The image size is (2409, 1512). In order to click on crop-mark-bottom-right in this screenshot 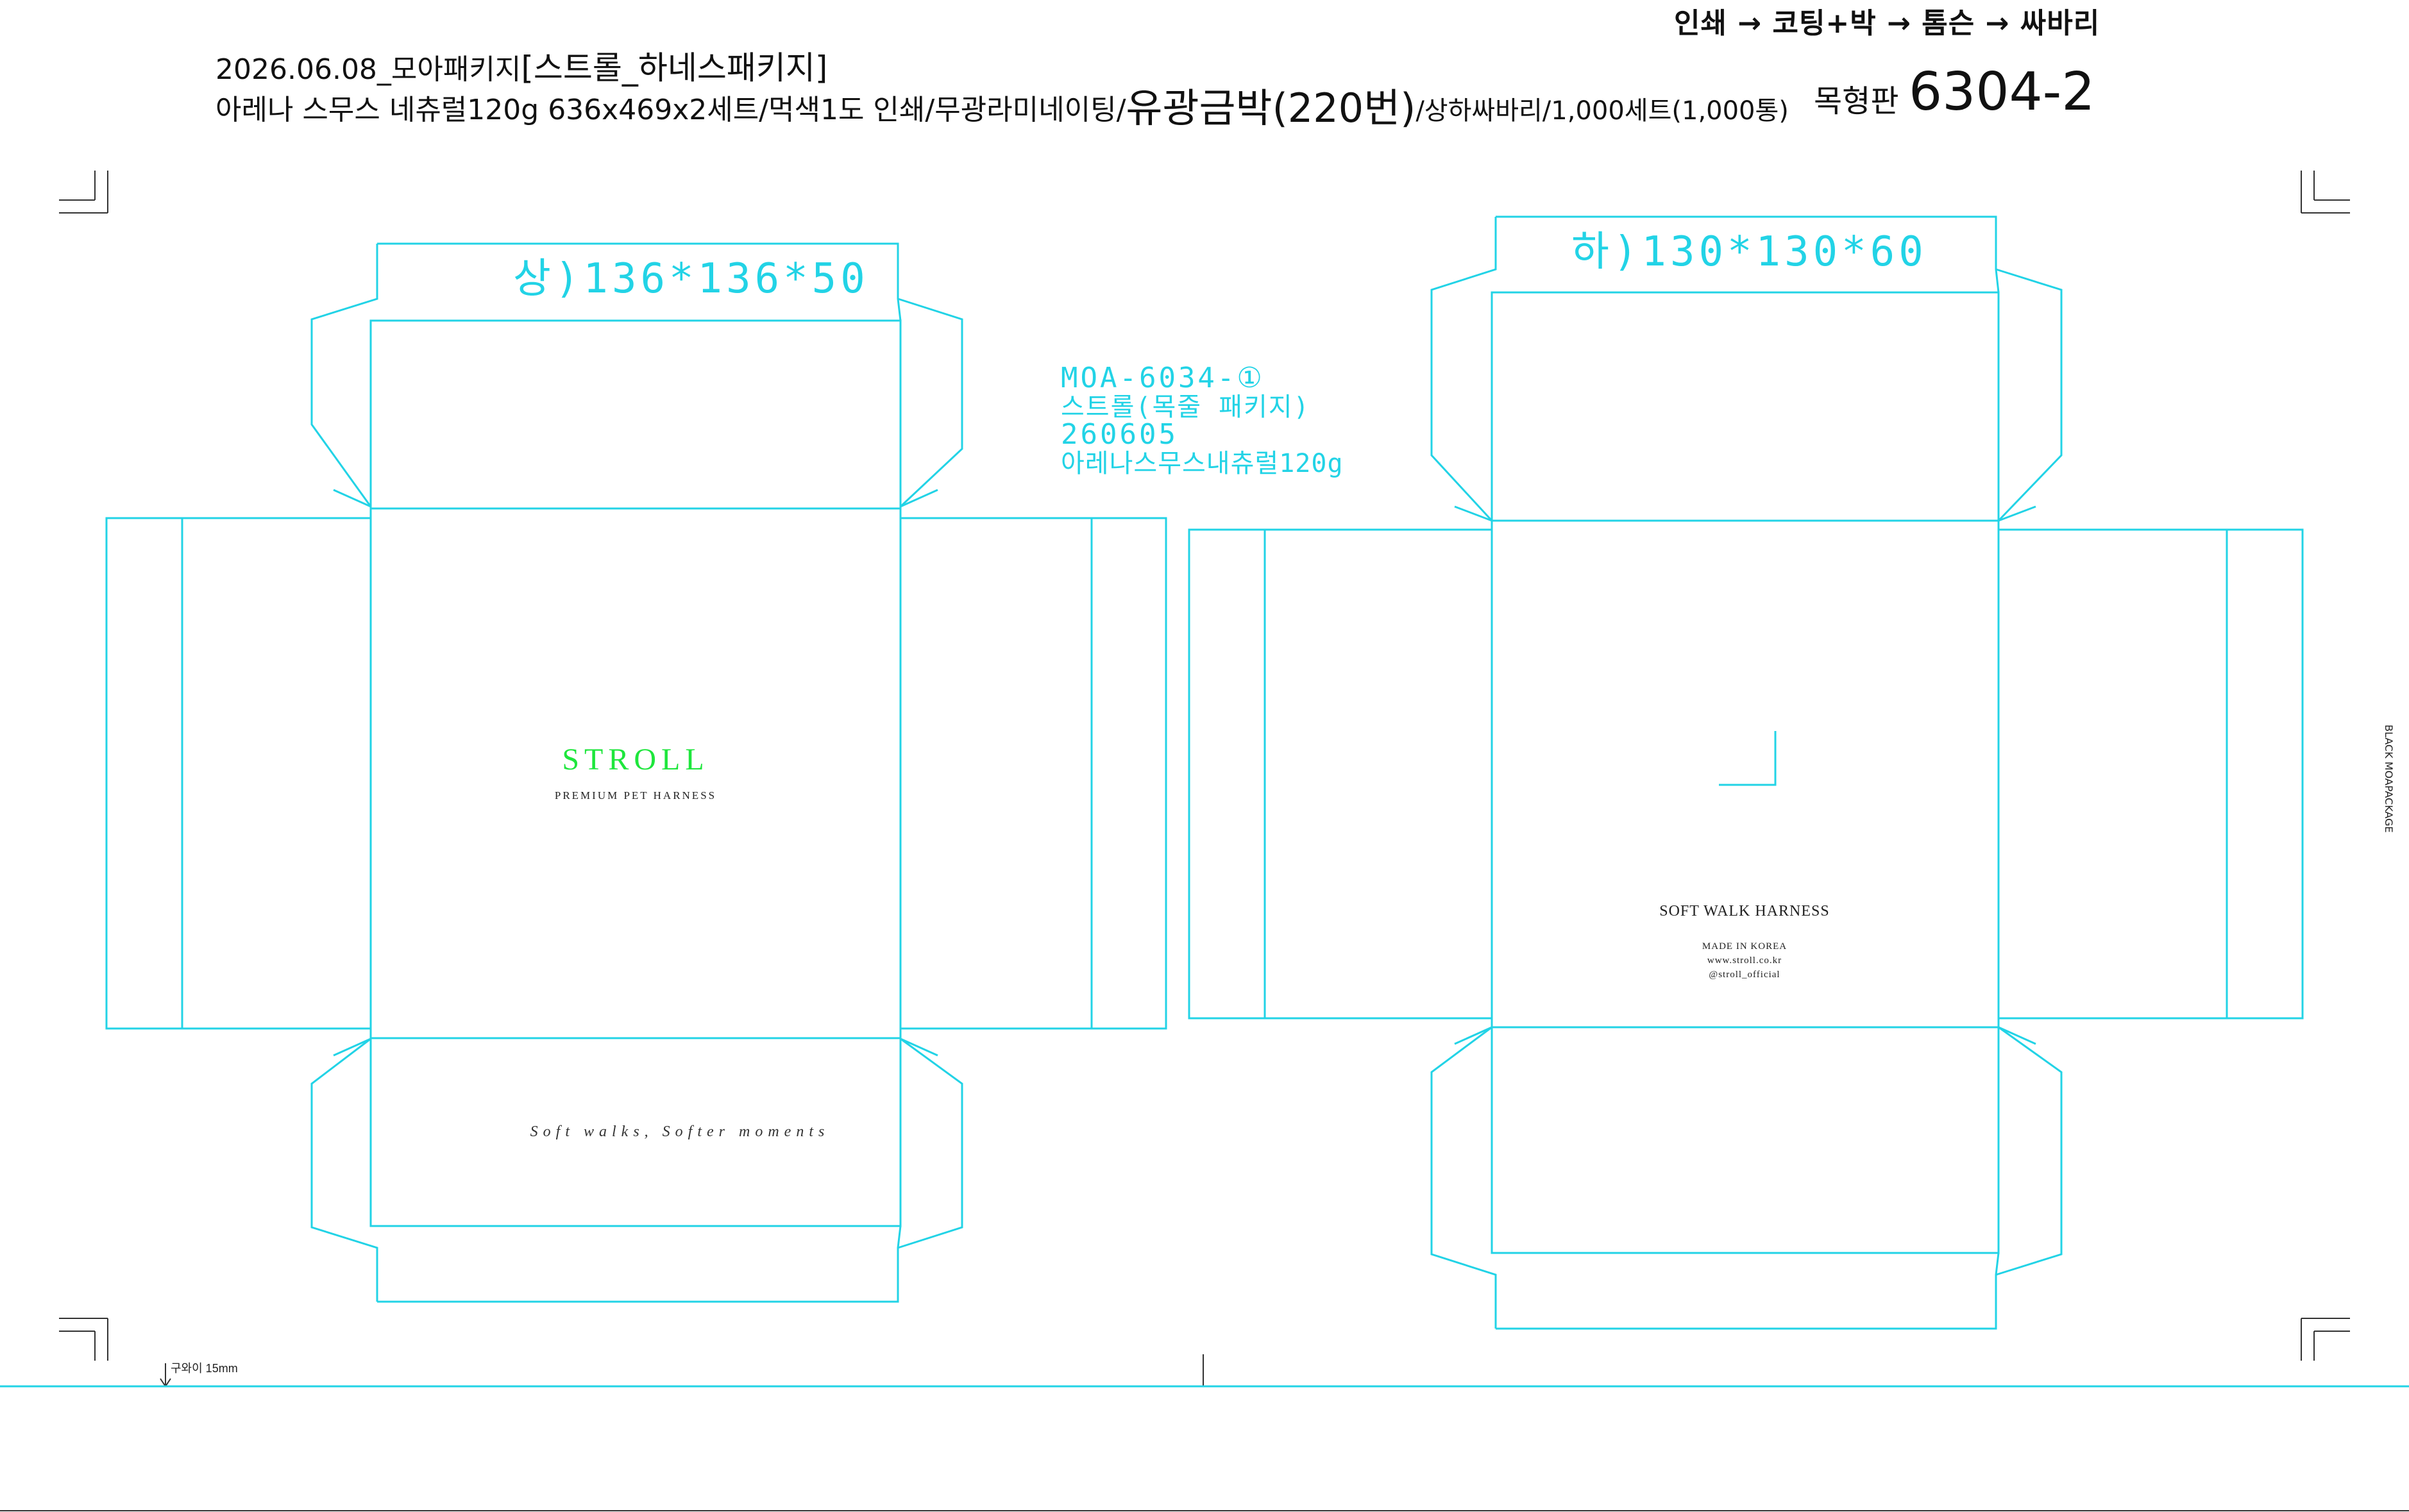, I will do `click(2325, 1339)`.